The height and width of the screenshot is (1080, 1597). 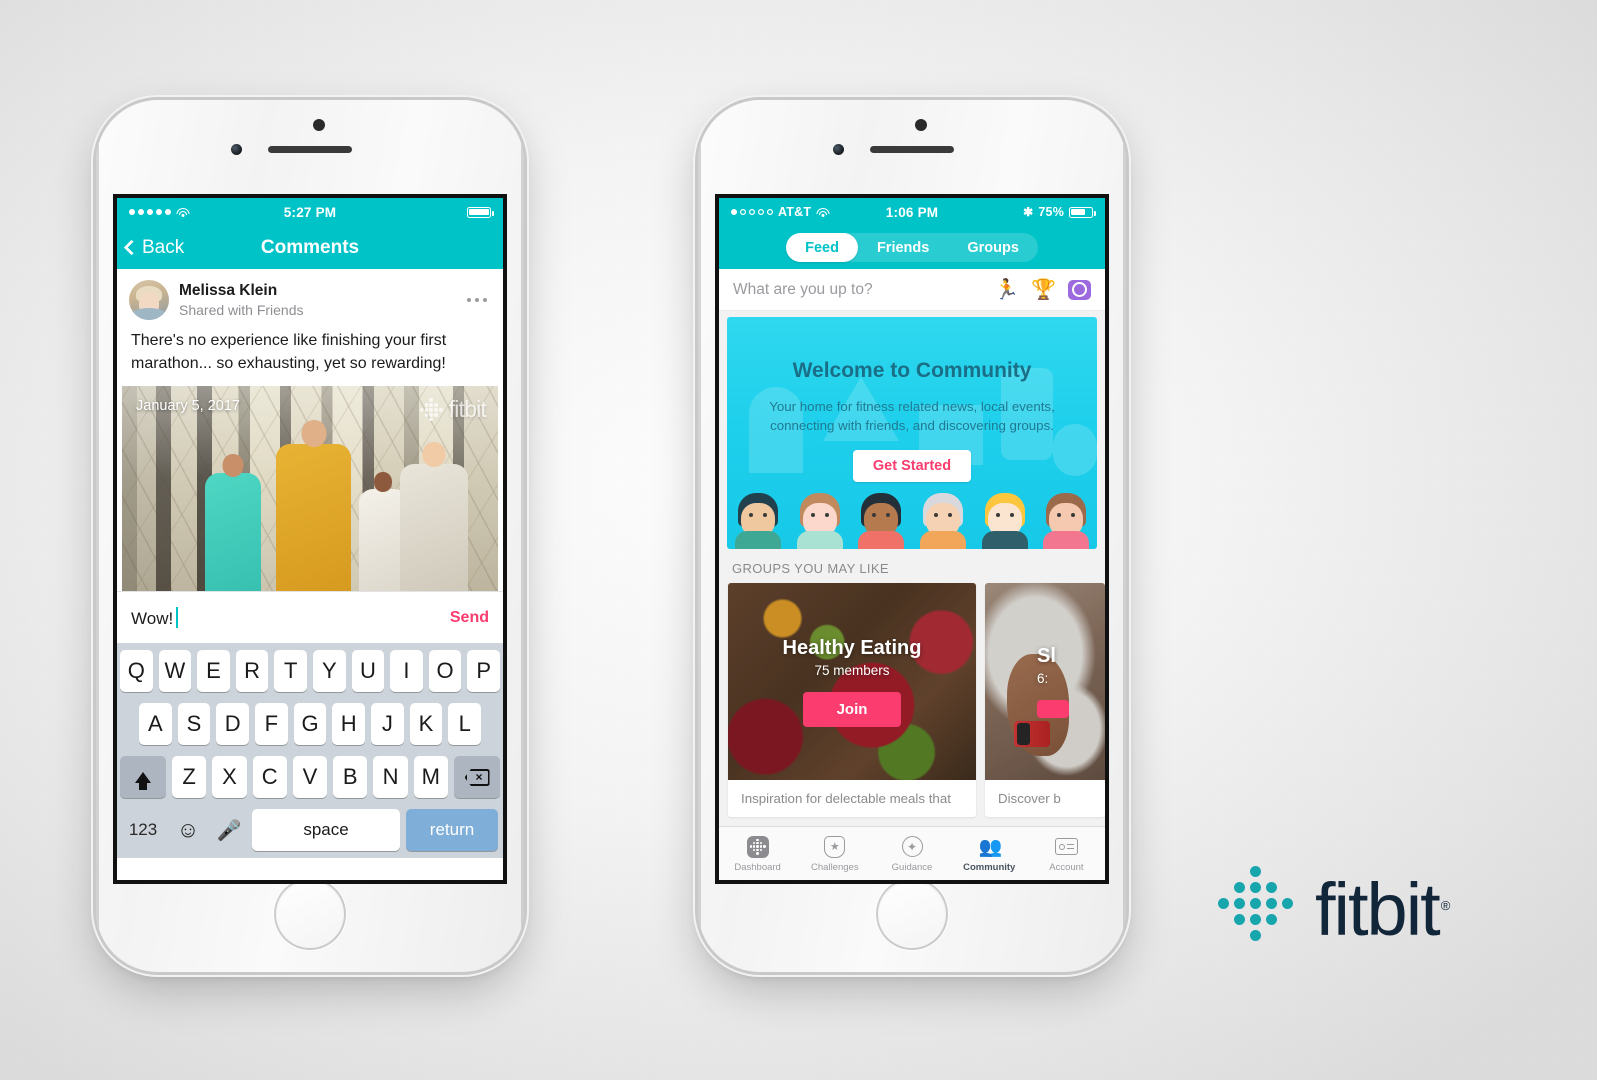 I want to click on key-w: W, so click(x=175, y=671).